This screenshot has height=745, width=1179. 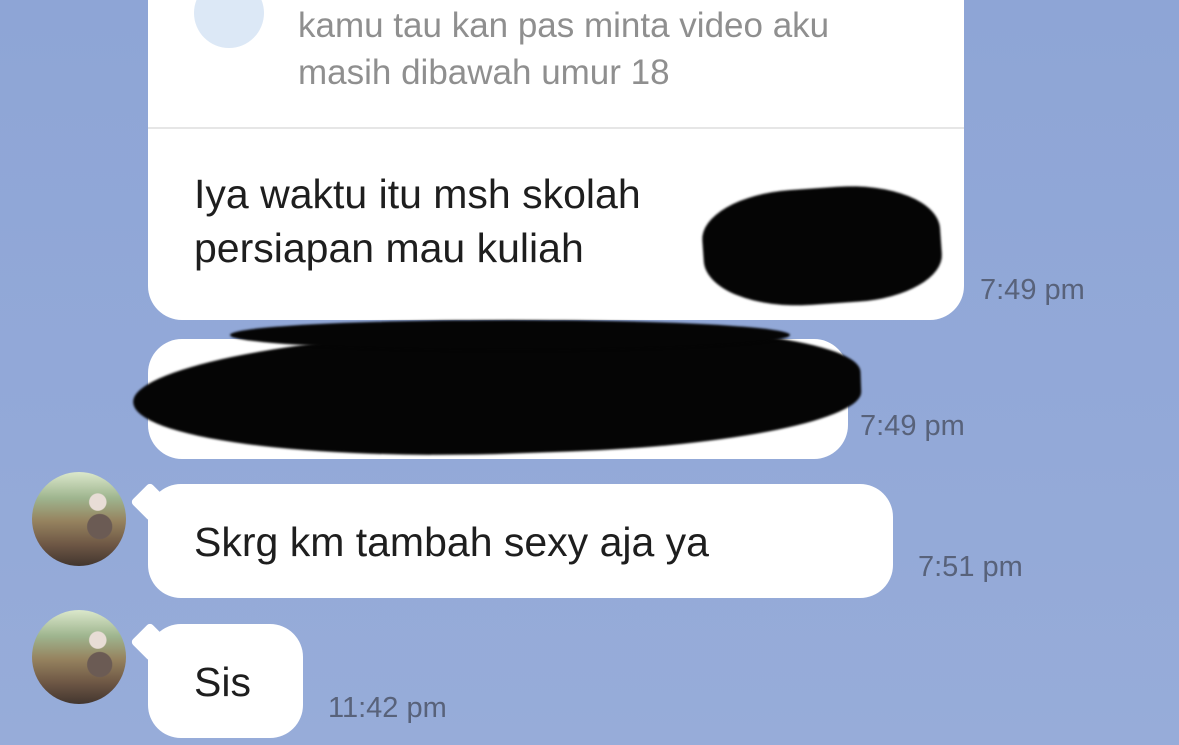 I want to click on incoming-message-bubble: Sis, so click(x=225, y=681).